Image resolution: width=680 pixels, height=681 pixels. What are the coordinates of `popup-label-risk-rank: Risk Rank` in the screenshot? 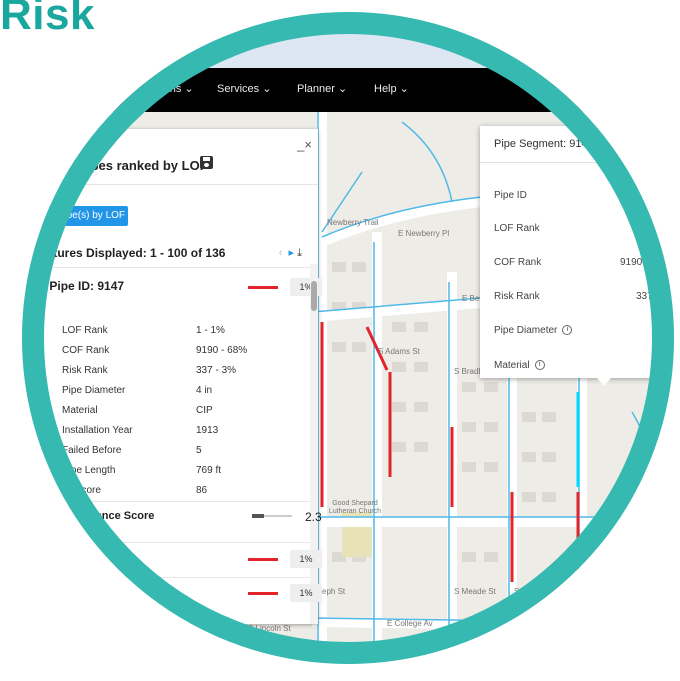 It's located at (517, 296).